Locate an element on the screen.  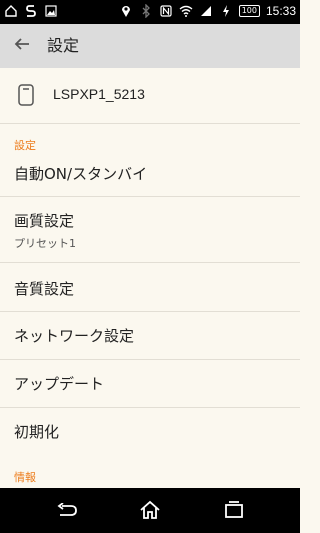
image-icon is located at coordinates (51, 11).